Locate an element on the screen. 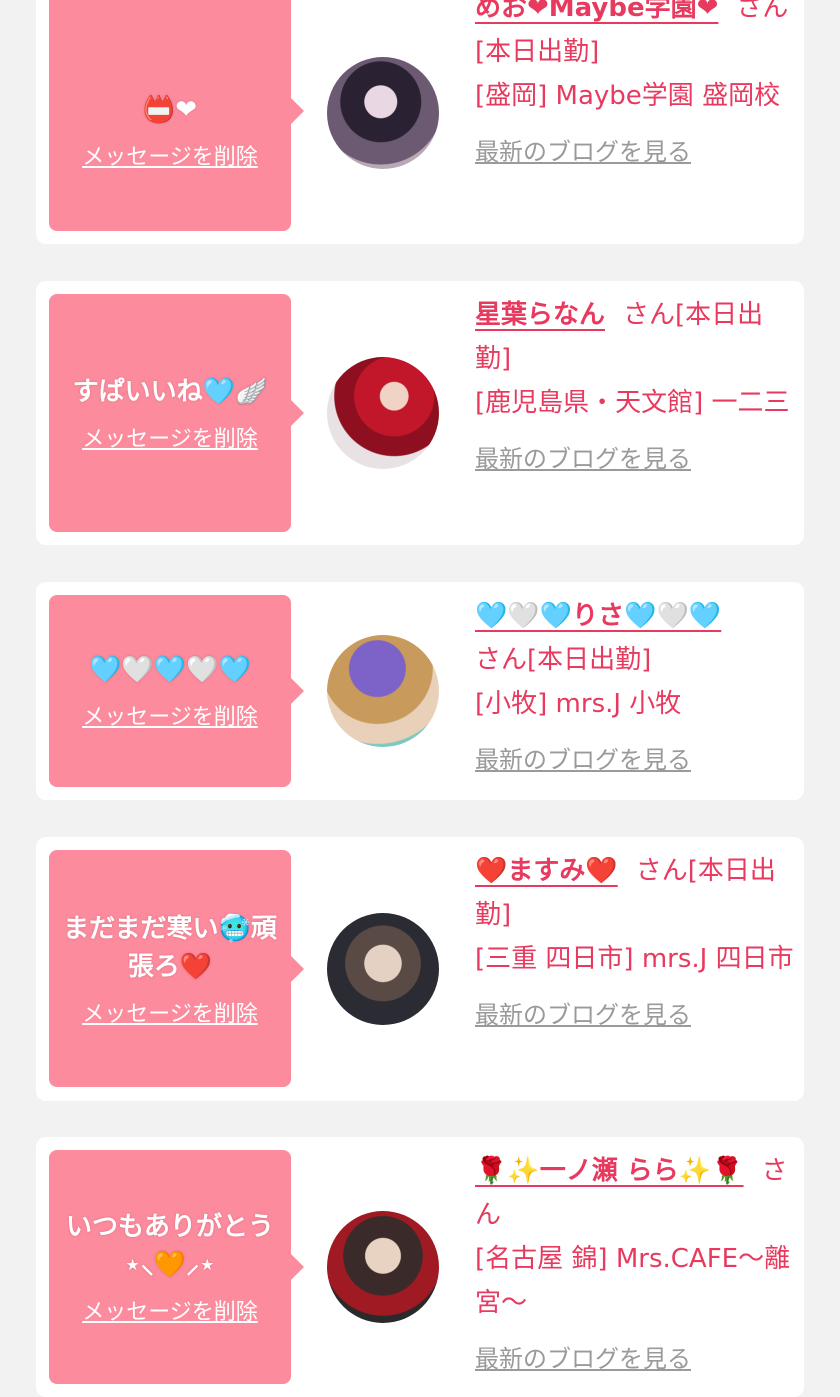 This screenshot has width=840, height=1397. message-bubble: いつもありがとう⋆⸜🧡⸝‍⋆ メッセージを削除 is located at coordinates (176, 1267).